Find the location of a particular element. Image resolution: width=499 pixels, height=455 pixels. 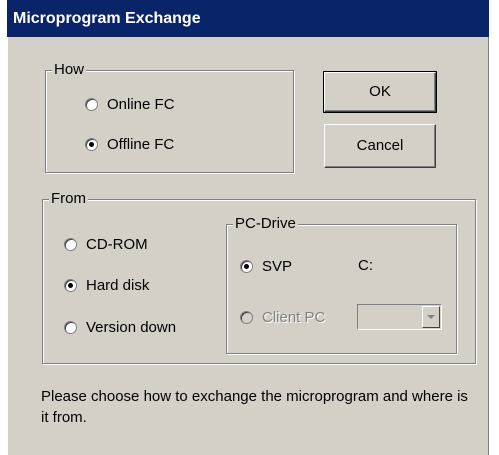

offline-fc-radio: Offline FC is located at coordinates (129, 144).